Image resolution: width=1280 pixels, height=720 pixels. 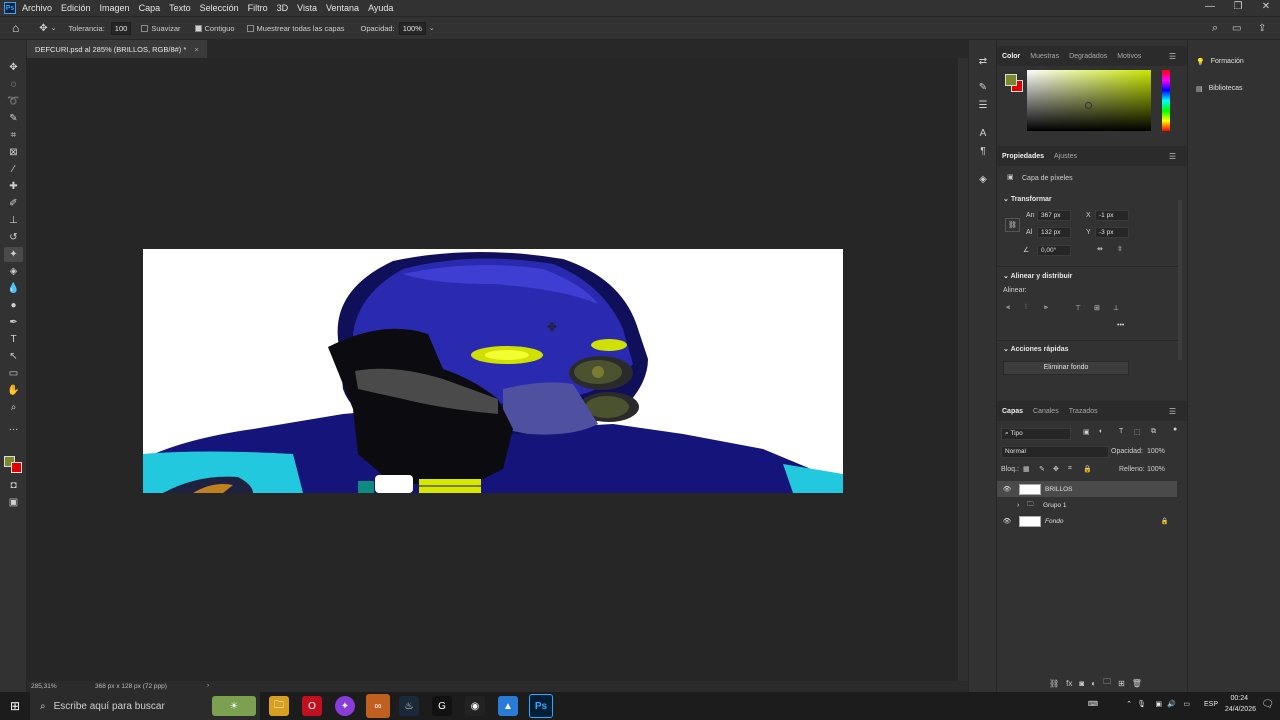 I want to click on align-bottom-icon: ⊥, so click(x=1116, y=308).